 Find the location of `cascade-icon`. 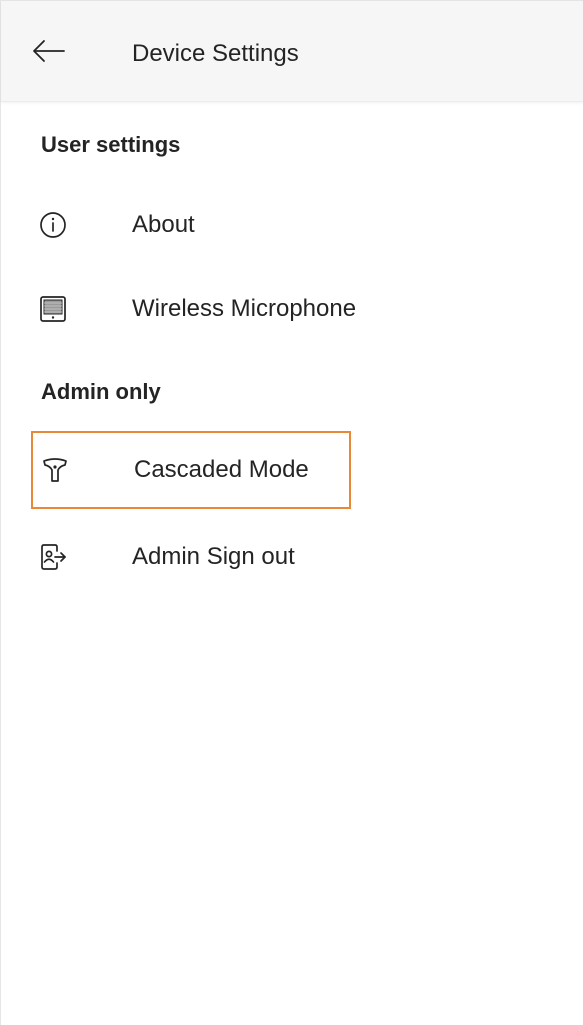

cascade-icon is located at coordinates (55, 470).